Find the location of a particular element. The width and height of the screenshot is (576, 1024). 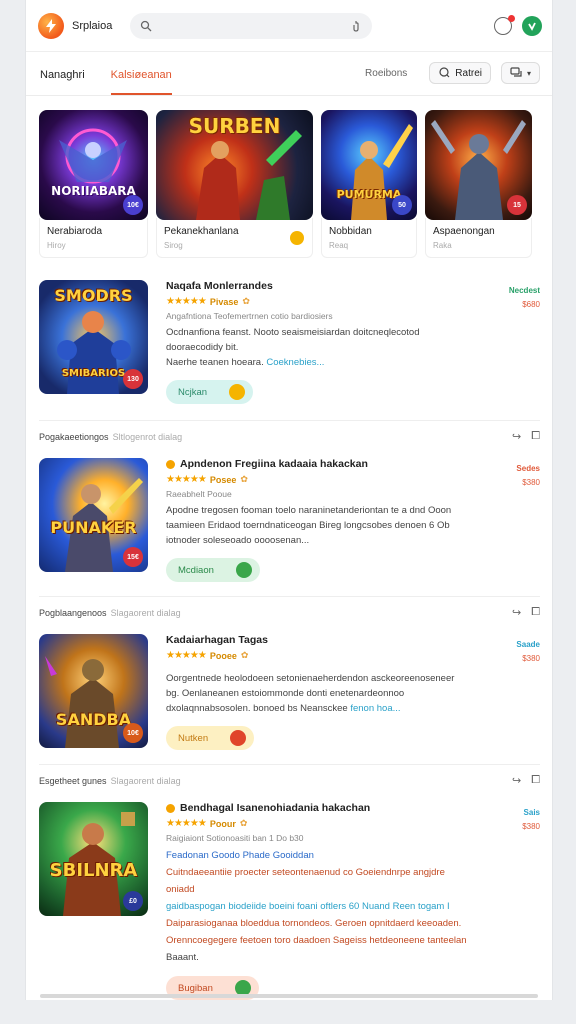

search-bar is located at coordinates (251, 25).